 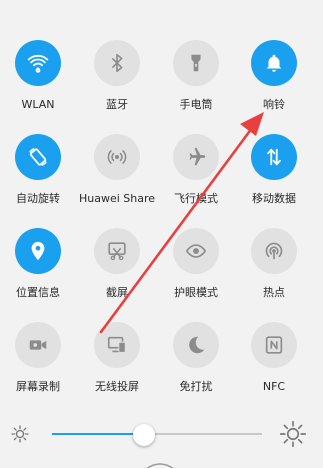 I want to click on tile-wireless-projection: 无线投屏, so click(x=117, y=358).